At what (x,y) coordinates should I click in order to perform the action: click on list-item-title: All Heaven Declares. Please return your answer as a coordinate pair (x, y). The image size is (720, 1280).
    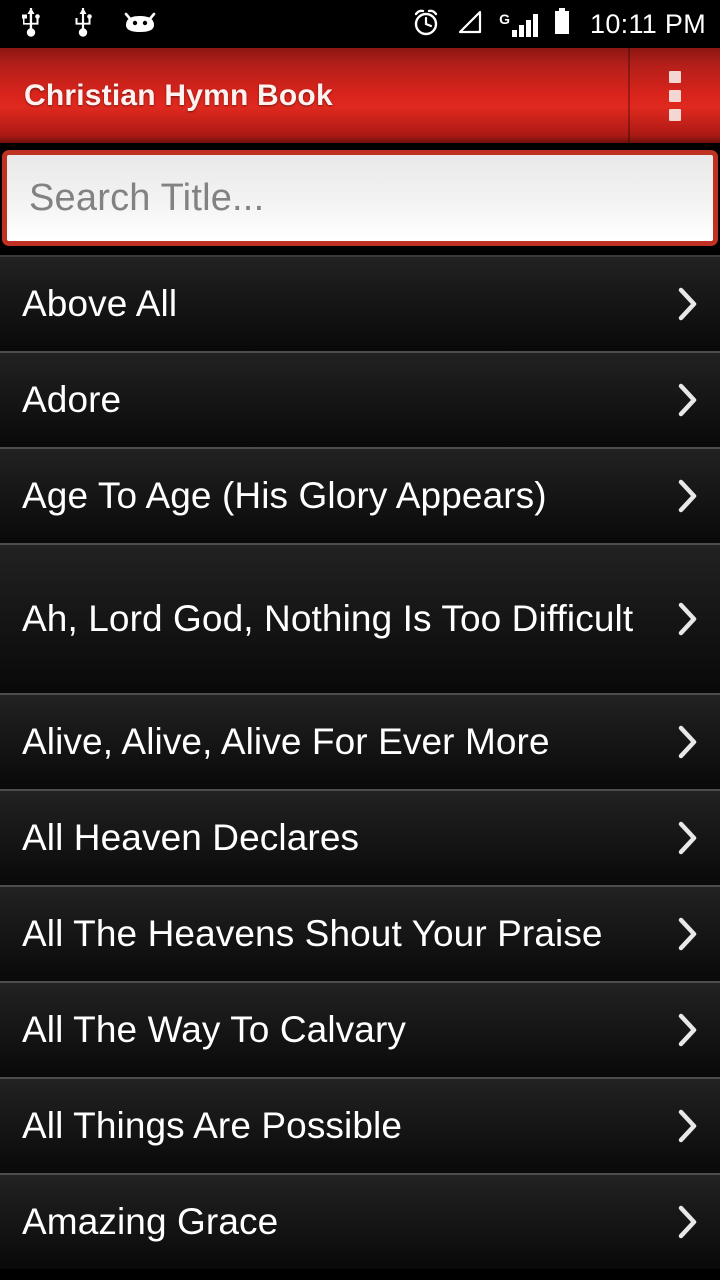
    Looking at the image, I should click on (191, 837).